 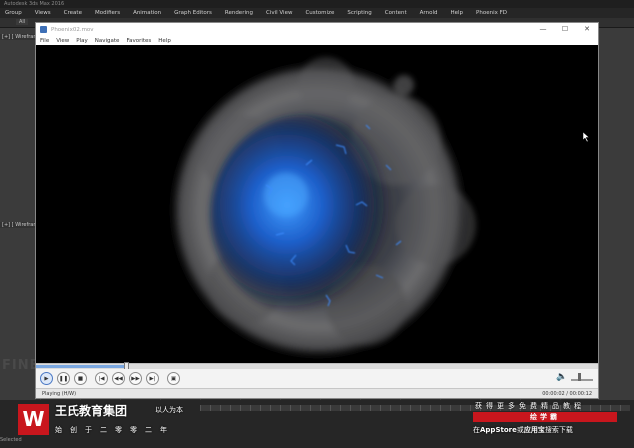 What do you see at coordinates (118, 378) in the screenshot?
I see `rewind-button: ◀◀` at bounding box center [118, 378].